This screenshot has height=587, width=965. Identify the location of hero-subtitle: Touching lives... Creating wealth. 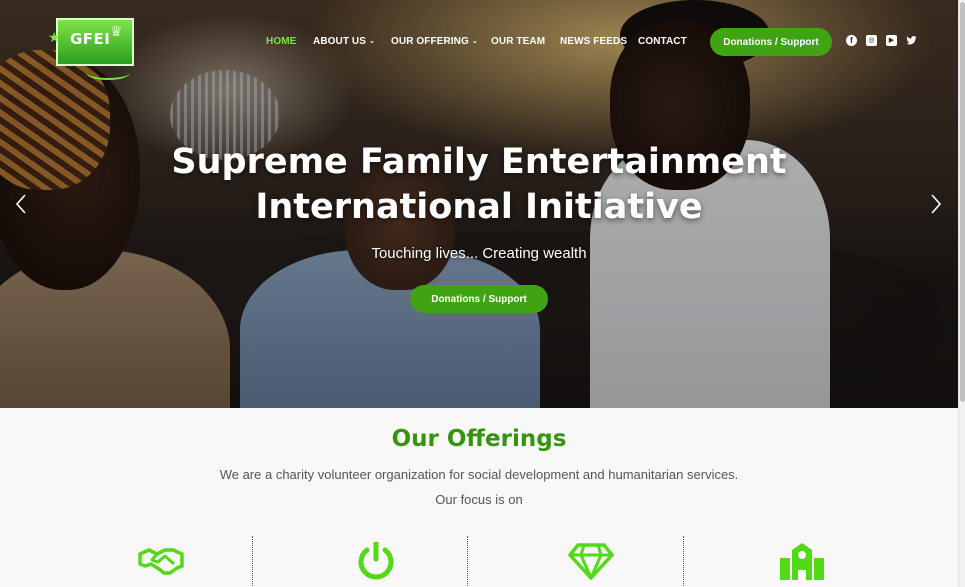
(479, 253).